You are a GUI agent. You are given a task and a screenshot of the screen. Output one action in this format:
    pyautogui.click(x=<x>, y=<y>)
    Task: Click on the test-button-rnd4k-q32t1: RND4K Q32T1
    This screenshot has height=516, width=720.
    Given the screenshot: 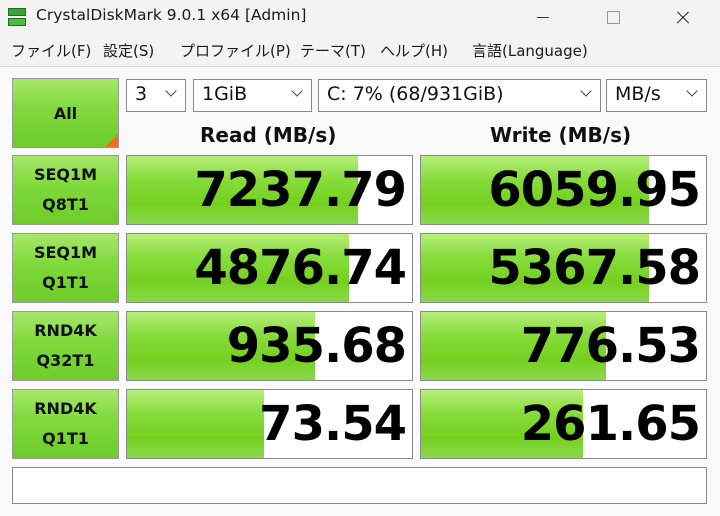 What is the action you would take?
    pyautogui.click(x=65, y=346)
    